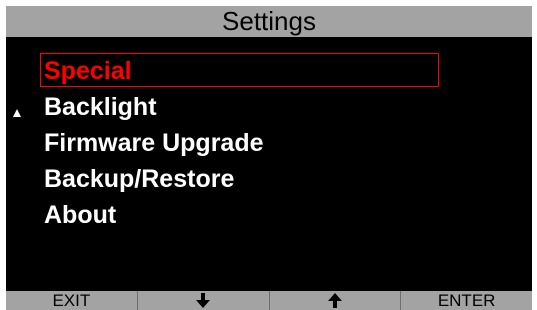 The width and height of the screenshot is (537, 310). I want to click on enter-button: ENTER, so click(466, 300).